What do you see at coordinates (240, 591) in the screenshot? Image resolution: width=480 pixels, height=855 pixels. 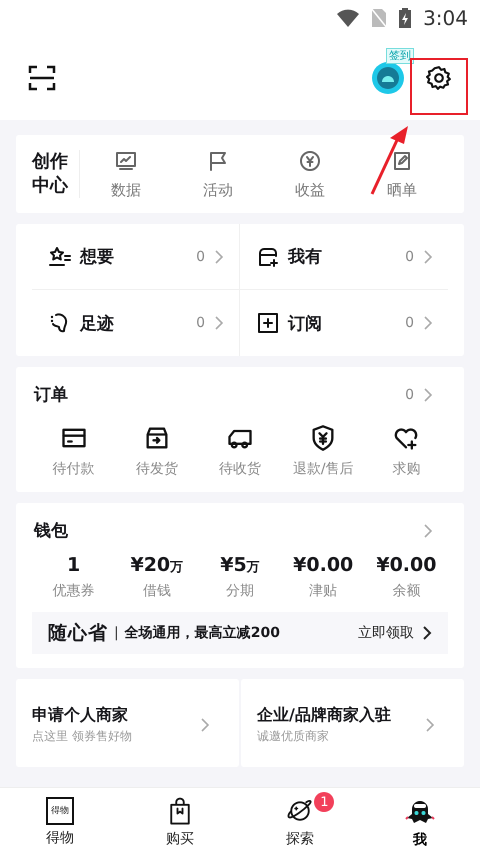 I see `wallet-label: 分期` at bounding box center [240, 591].